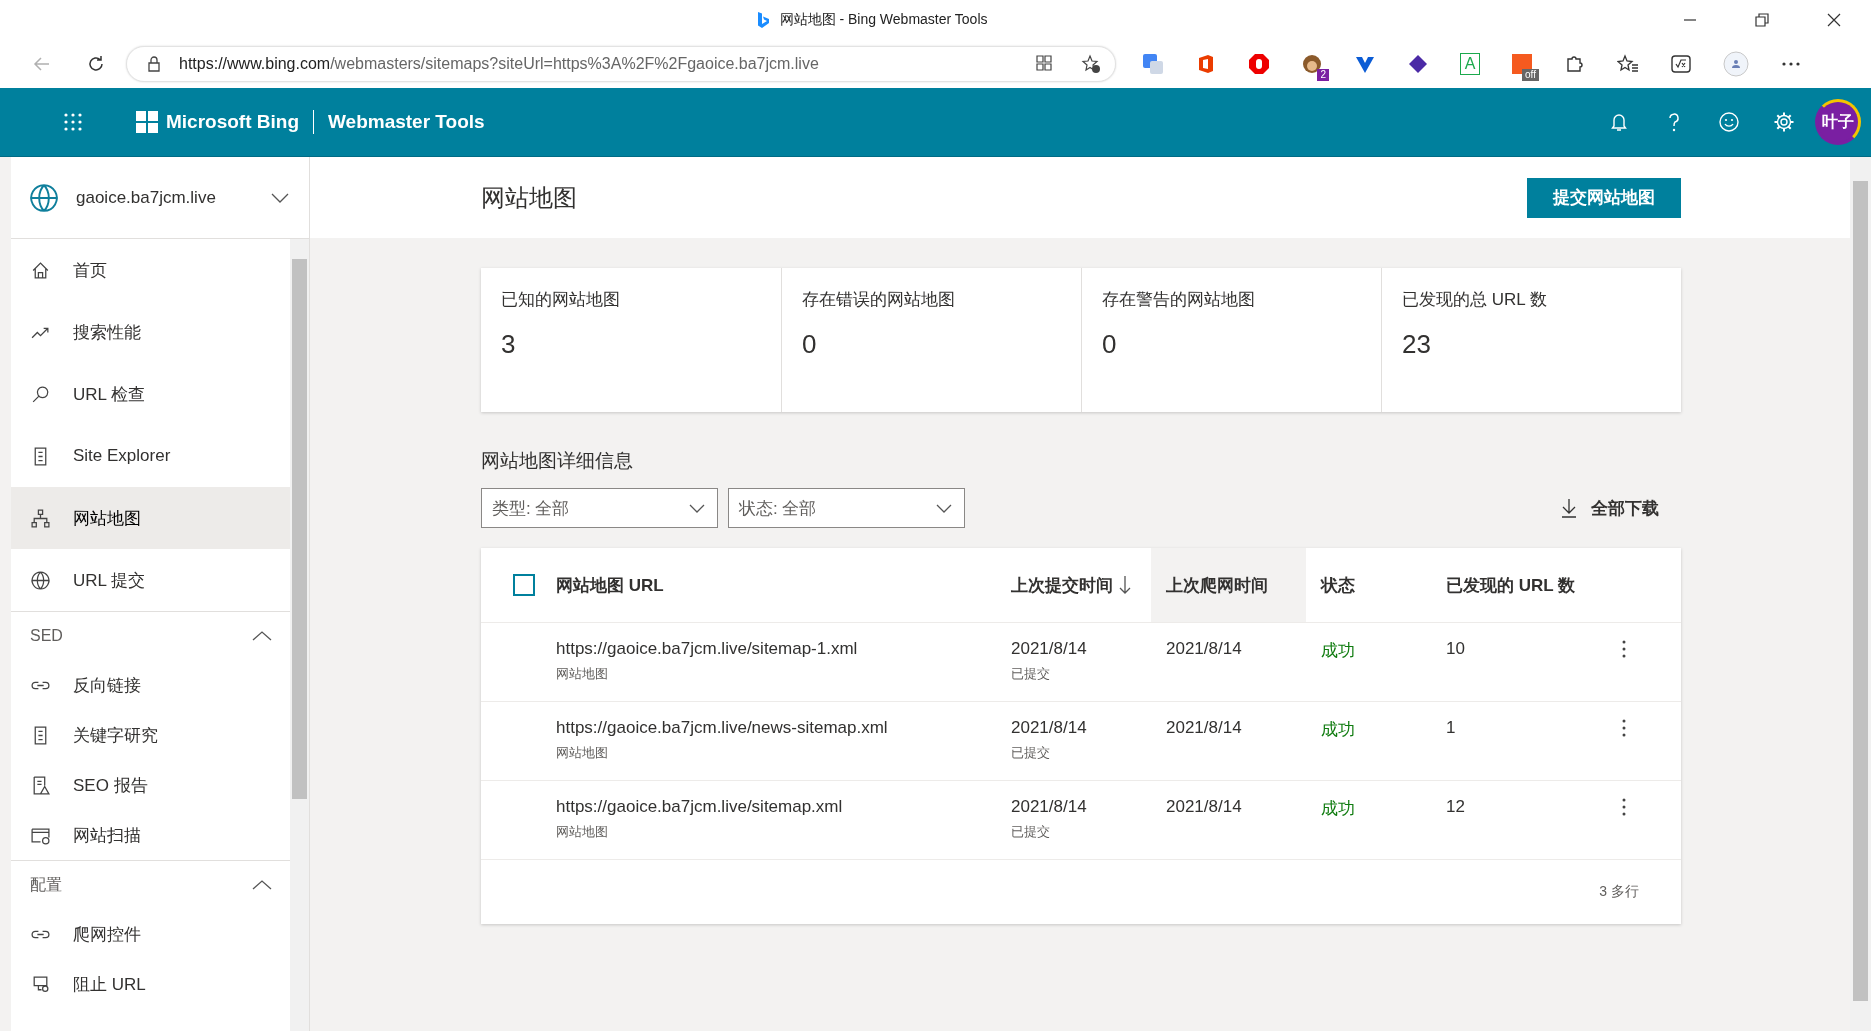  Describe the element at coordinates (1475, 300) in the screenshot. I see `stat-label: 已发现的总 URL 数` at that location.